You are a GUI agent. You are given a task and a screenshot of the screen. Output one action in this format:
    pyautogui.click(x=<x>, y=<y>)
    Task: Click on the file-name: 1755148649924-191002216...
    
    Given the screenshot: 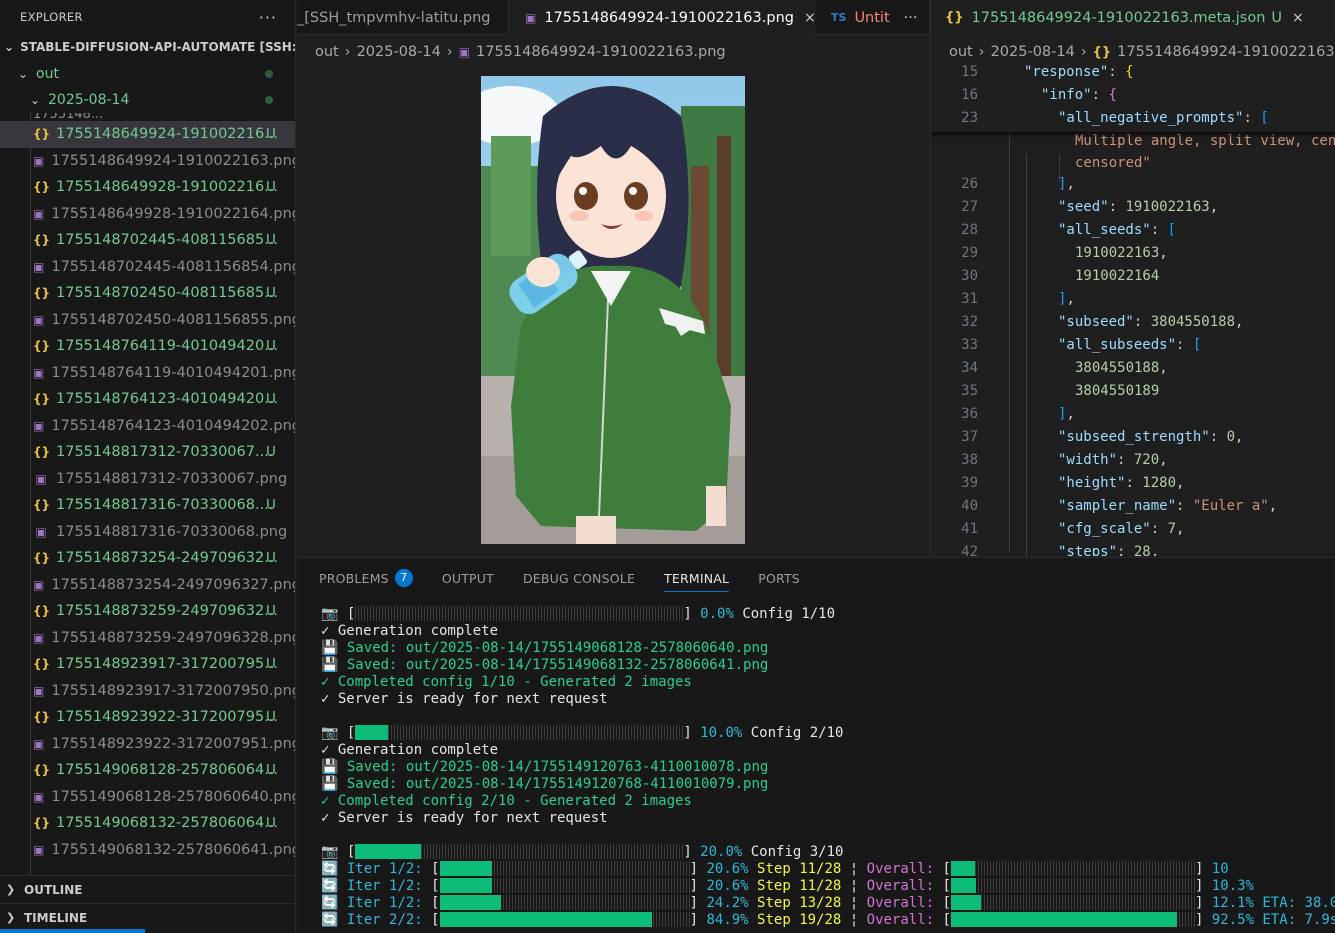 What is the action you would take?
    pyautogui.click(x=167, y=134)
    